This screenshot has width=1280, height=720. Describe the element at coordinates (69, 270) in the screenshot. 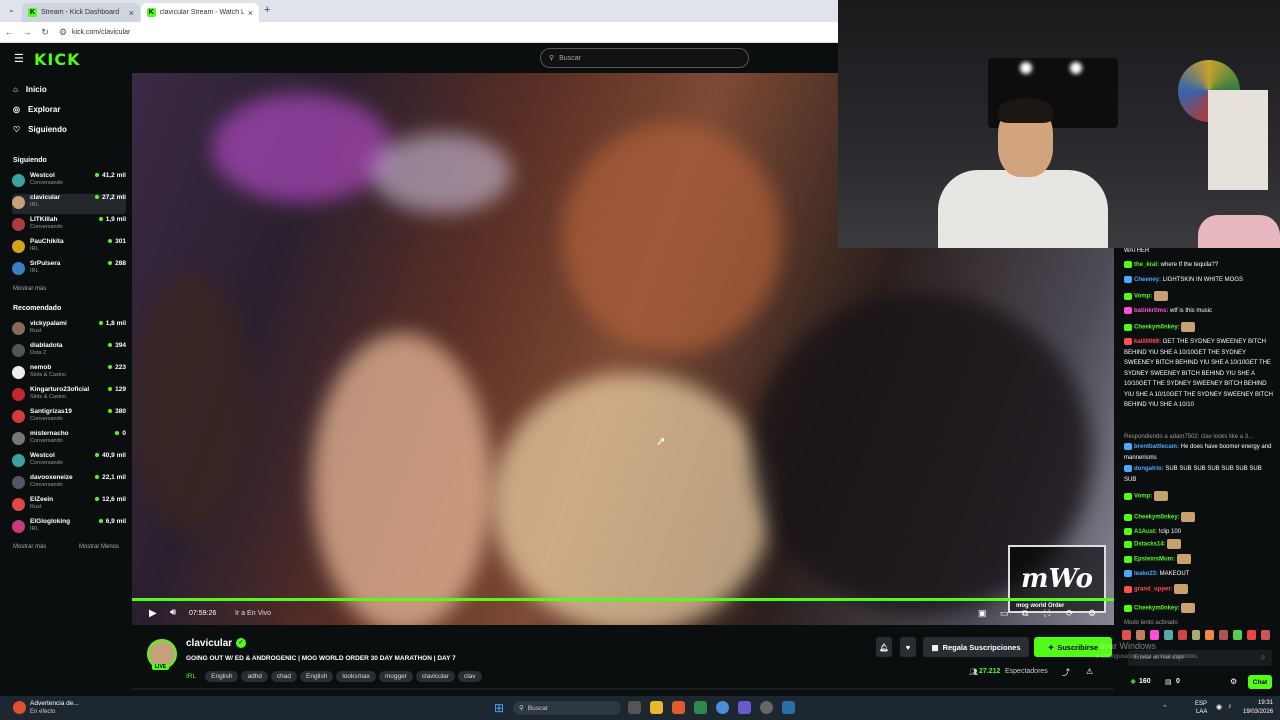

I see `sidebar-channel-srpulsera: SrPulsera IRL 288` at that location.